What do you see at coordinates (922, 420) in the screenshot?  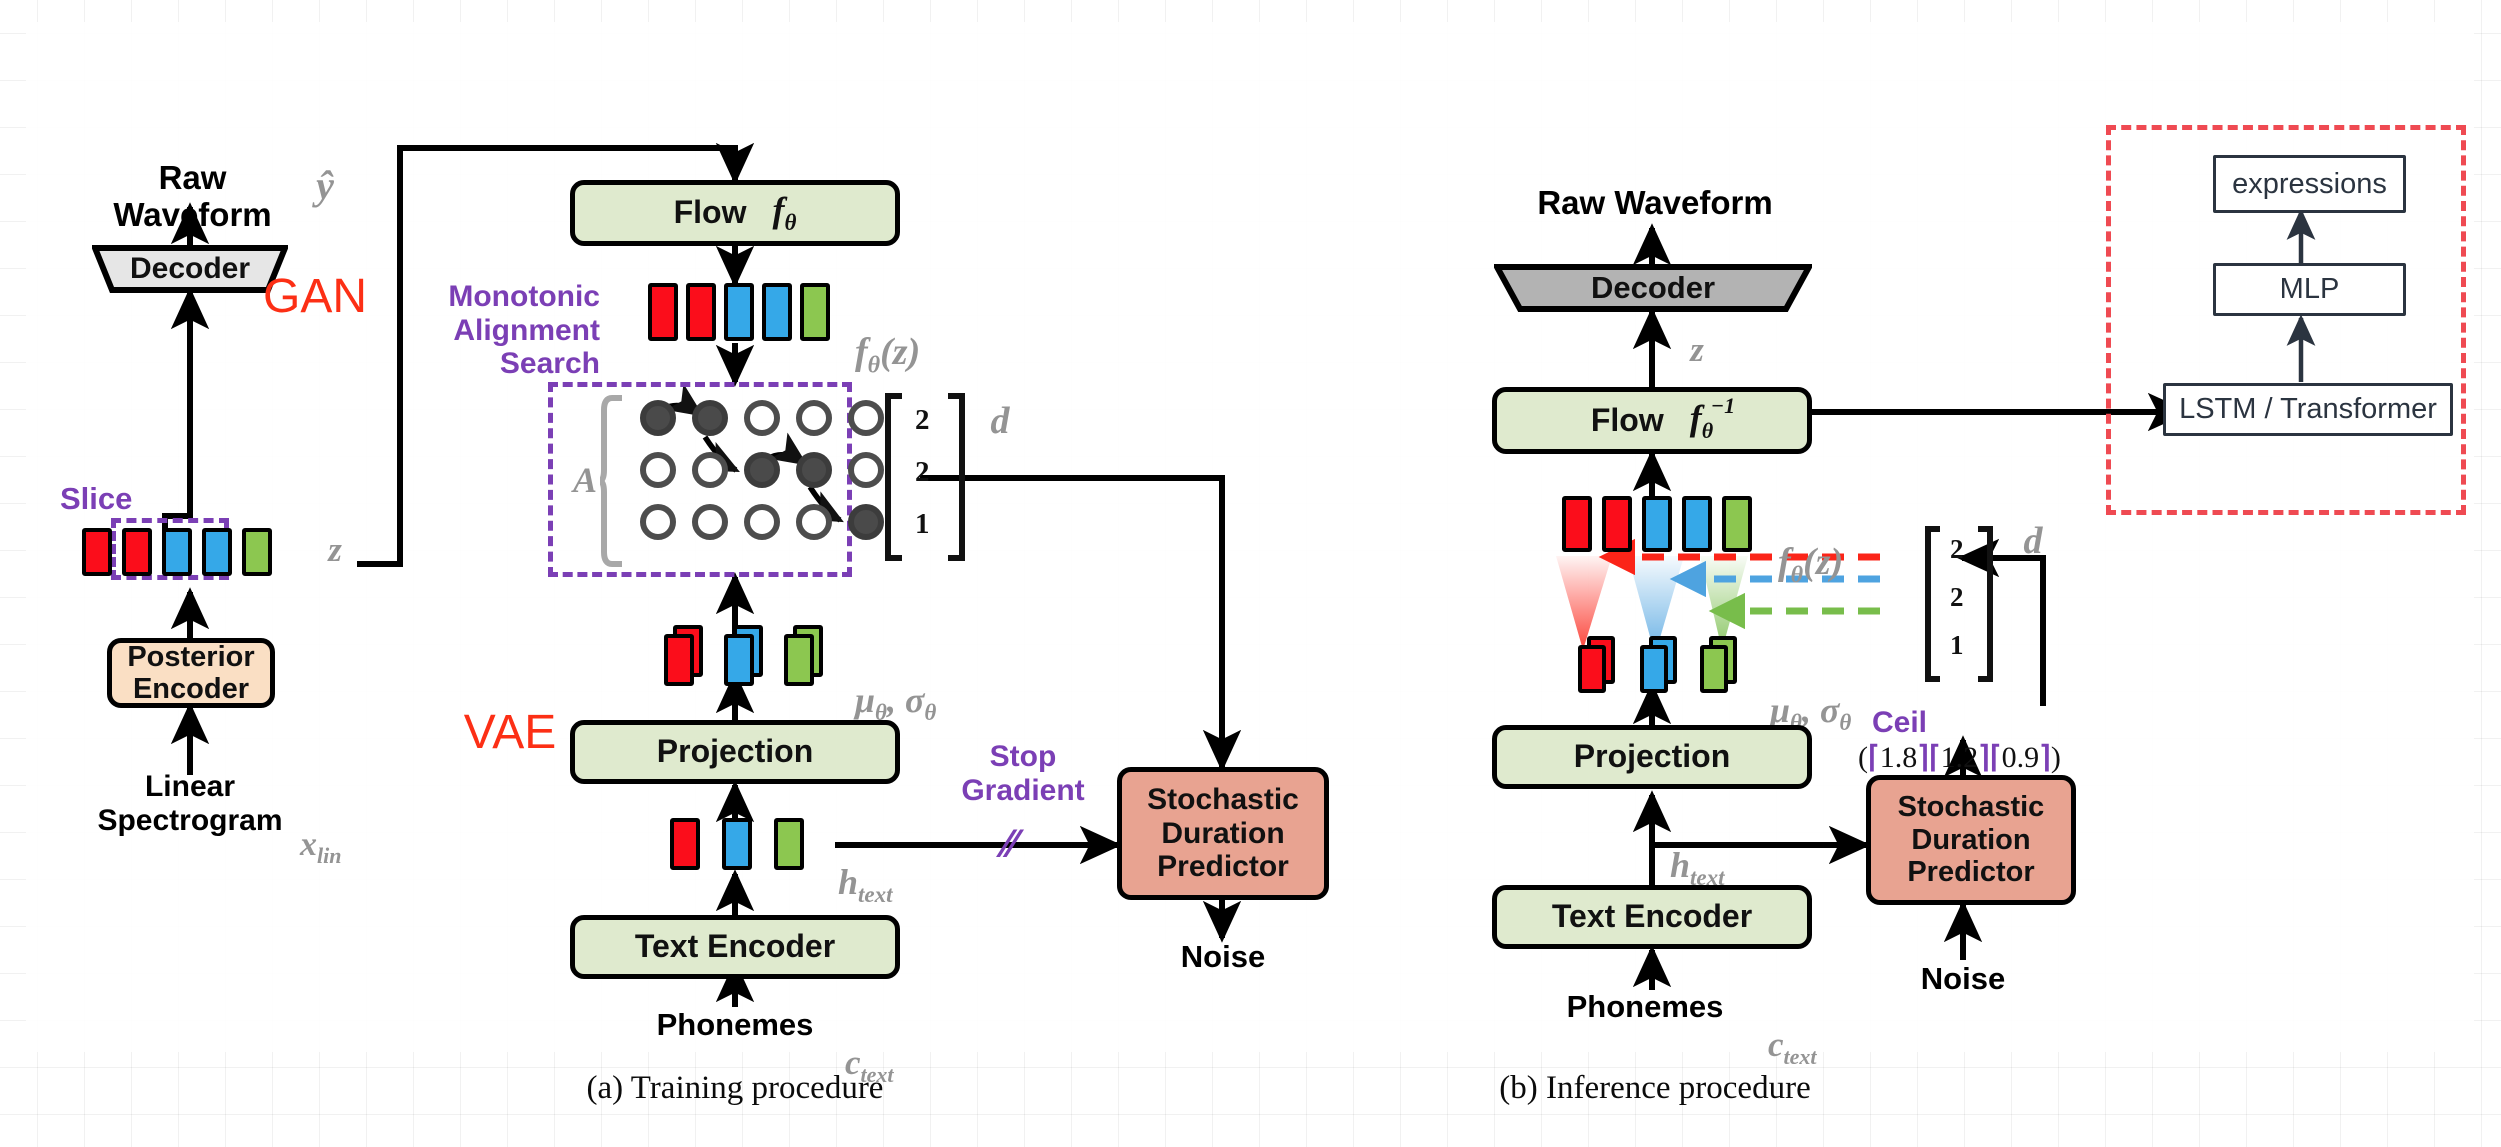 I see `training-d-value-0: 2` at bounding box center [922, 420].